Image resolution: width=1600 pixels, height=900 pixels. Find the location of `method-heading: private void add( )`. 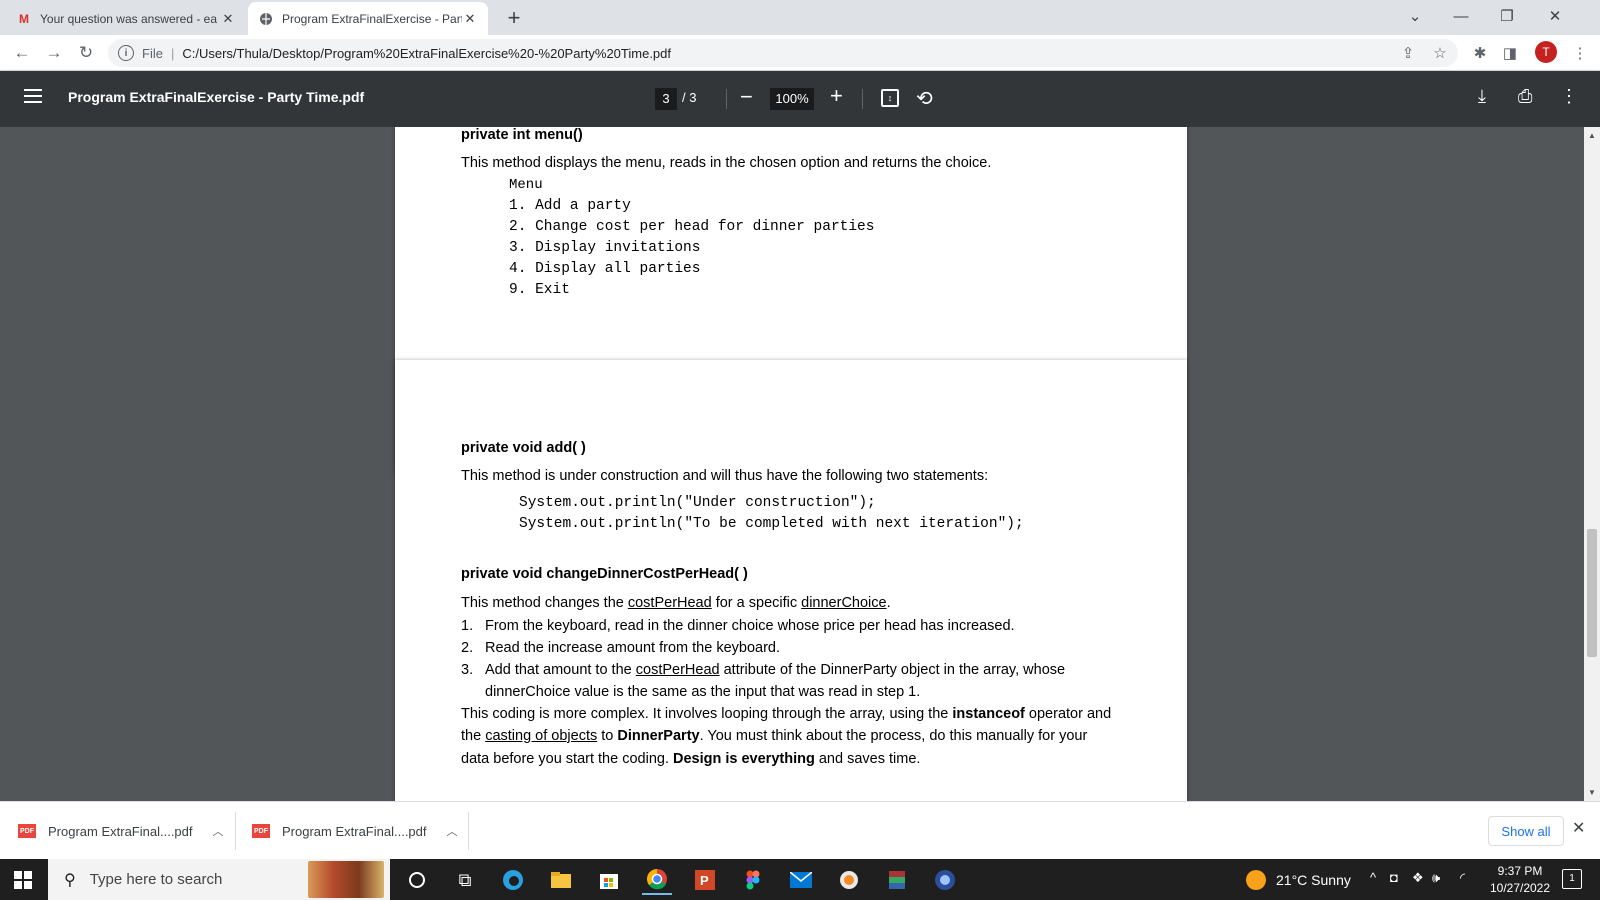

method-heading: private void add( ) is located at coordinates (523, 448).